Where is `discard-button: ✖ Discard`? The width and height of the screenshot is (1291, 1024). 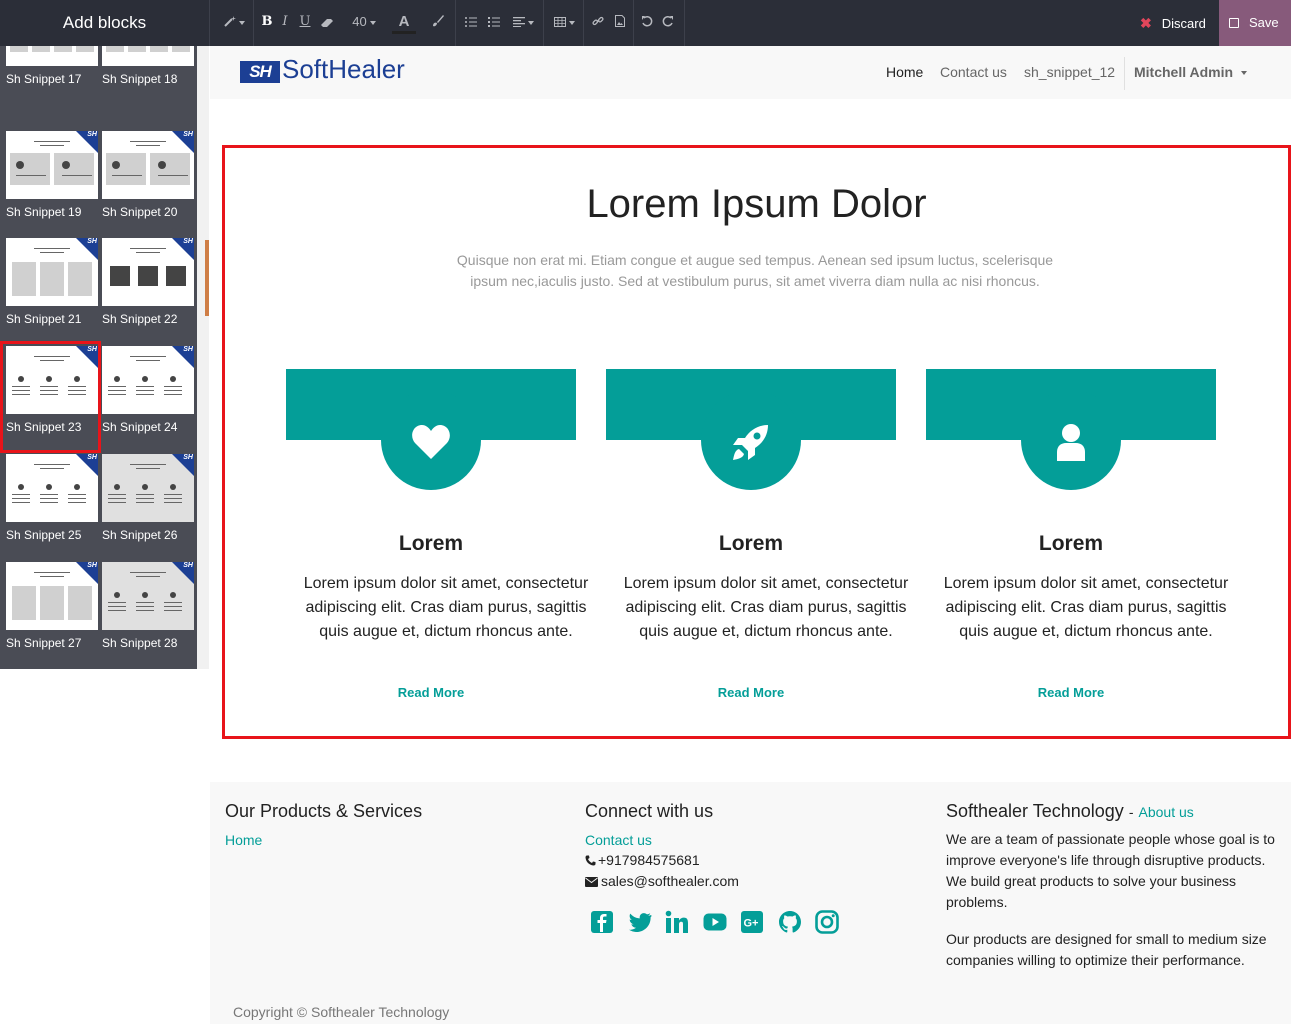 discard-button: ✖ Discard is located at coordinates (1173, 23).